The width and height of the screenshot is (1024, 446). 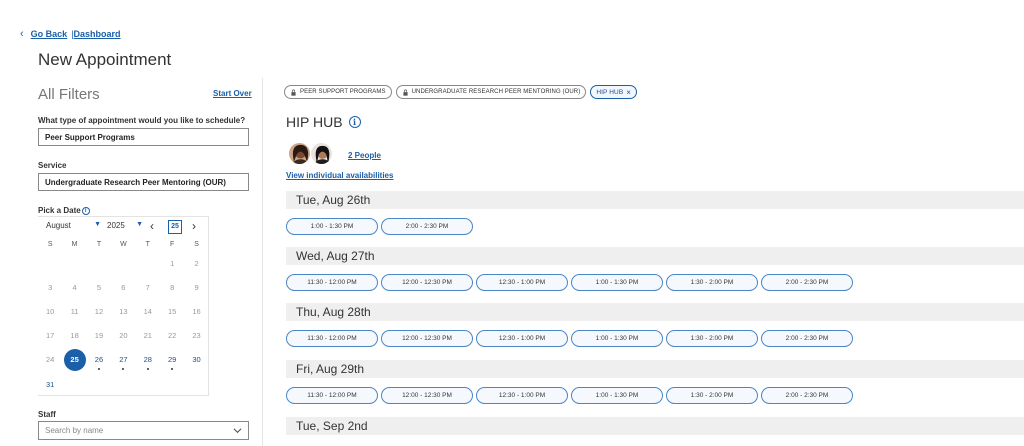 What do you see at coordinates (232, 93) in the screenshot?
I see `start-over-link: Start Over` at bounding box center [232, 93].